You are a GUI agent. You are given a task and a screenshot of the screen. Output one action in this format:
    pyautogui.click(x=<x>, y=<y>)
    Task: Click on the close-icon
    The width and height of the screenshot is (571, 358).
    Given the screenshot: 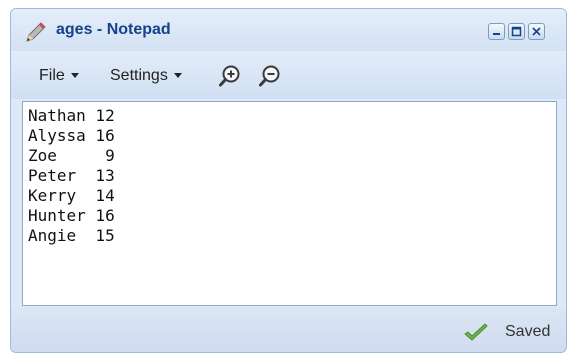 What is the action you would take?
    pyautogui.click(x=536, y=31)
    